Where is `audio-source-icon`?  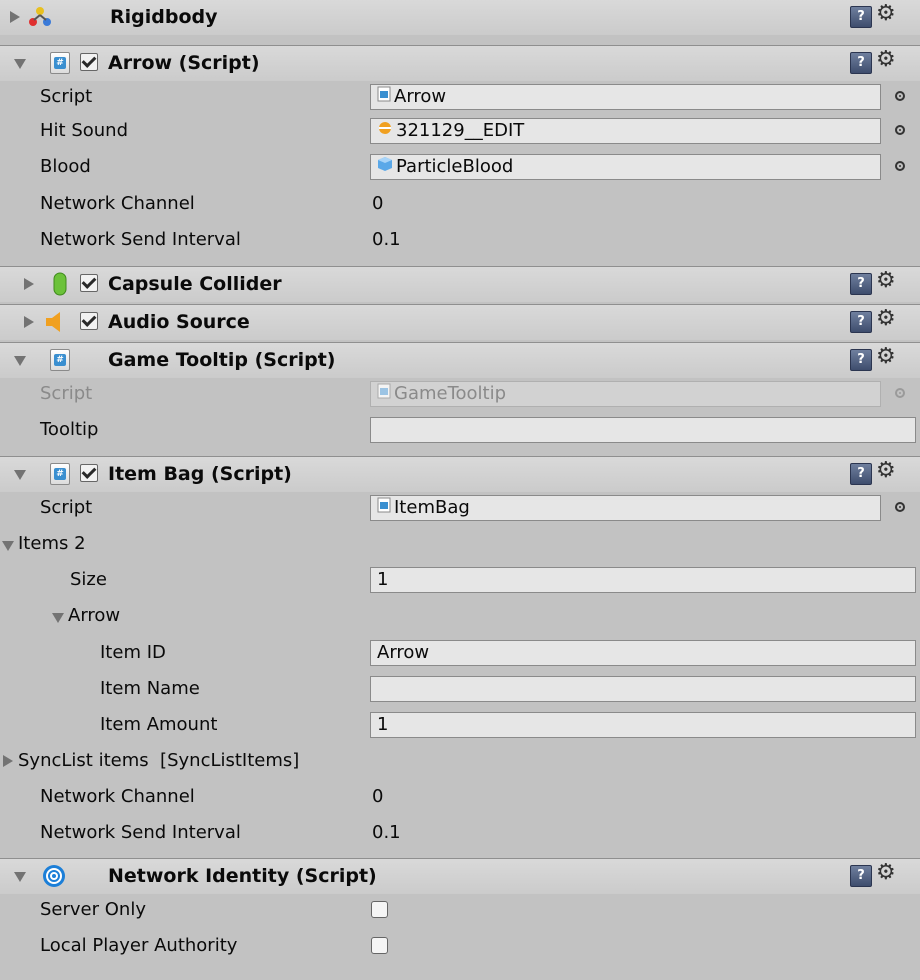
audio-source-icon is located at coordinates (53, 322).